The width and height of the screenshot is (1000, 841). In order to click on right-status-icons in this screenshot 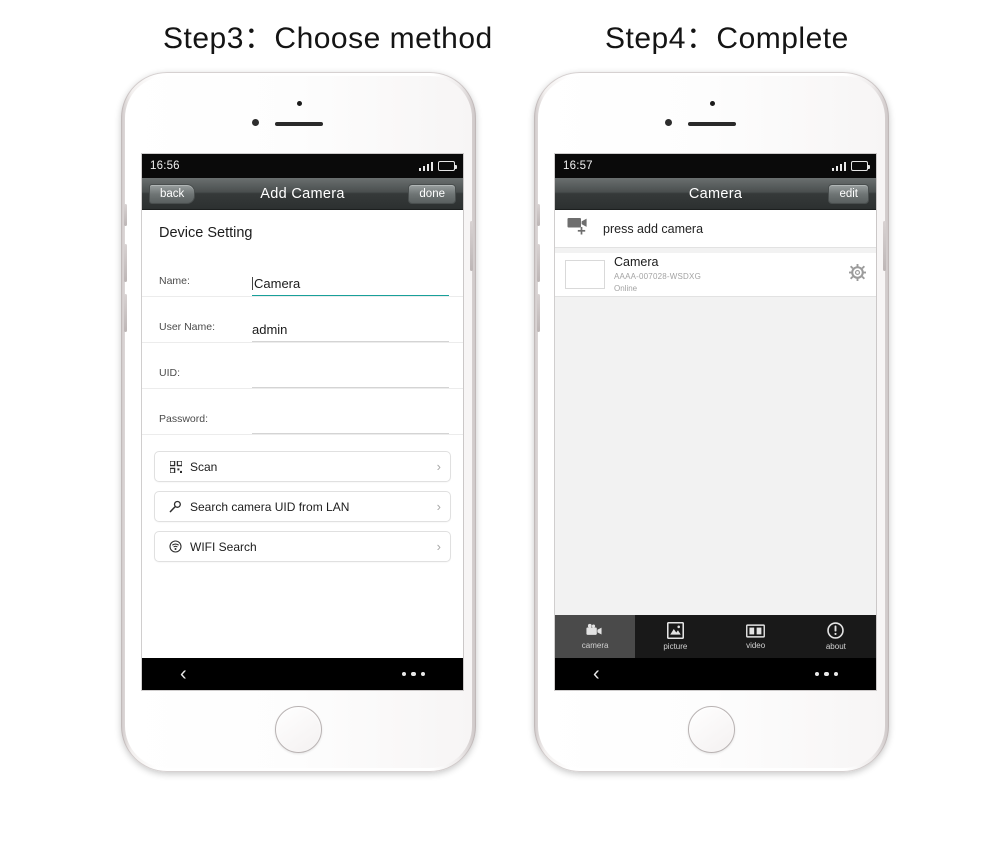, I will do `click(851, 166)`.